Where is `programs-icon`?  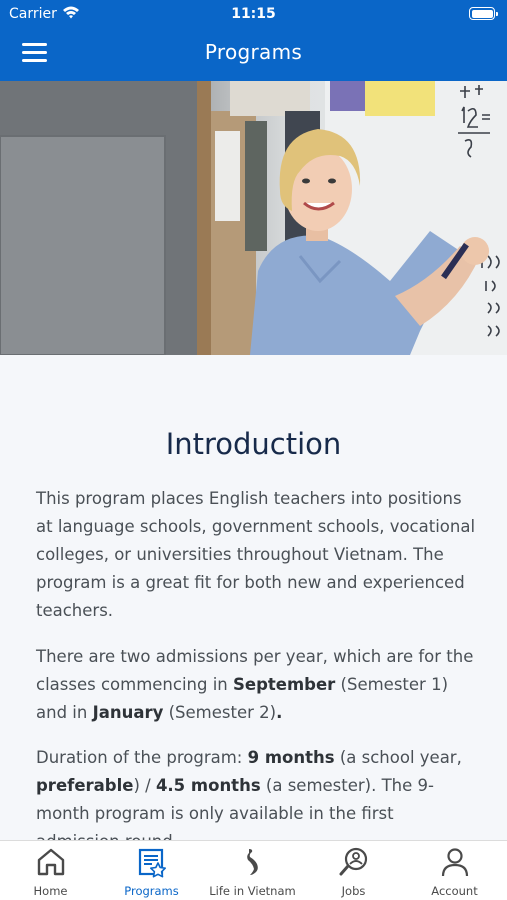 programs-icon is located at coordinates (152, 863).